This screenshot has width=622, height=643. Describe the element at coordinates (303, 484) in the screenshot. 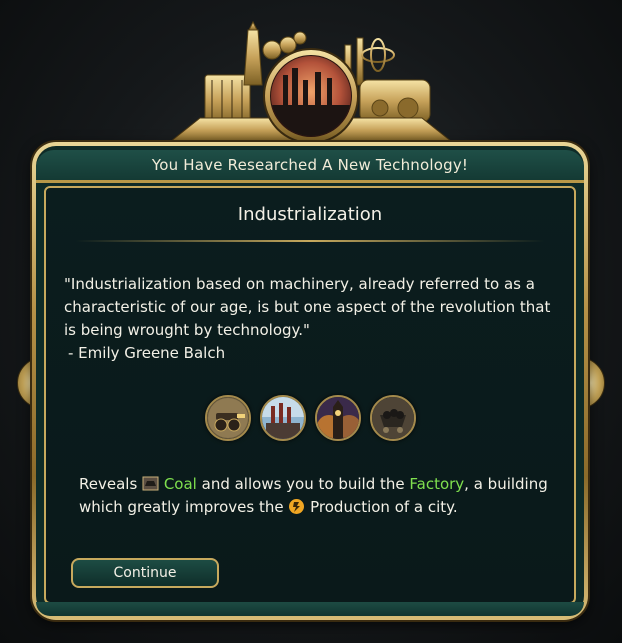

I see `reveals-middle: and allows you to build the` at that location.